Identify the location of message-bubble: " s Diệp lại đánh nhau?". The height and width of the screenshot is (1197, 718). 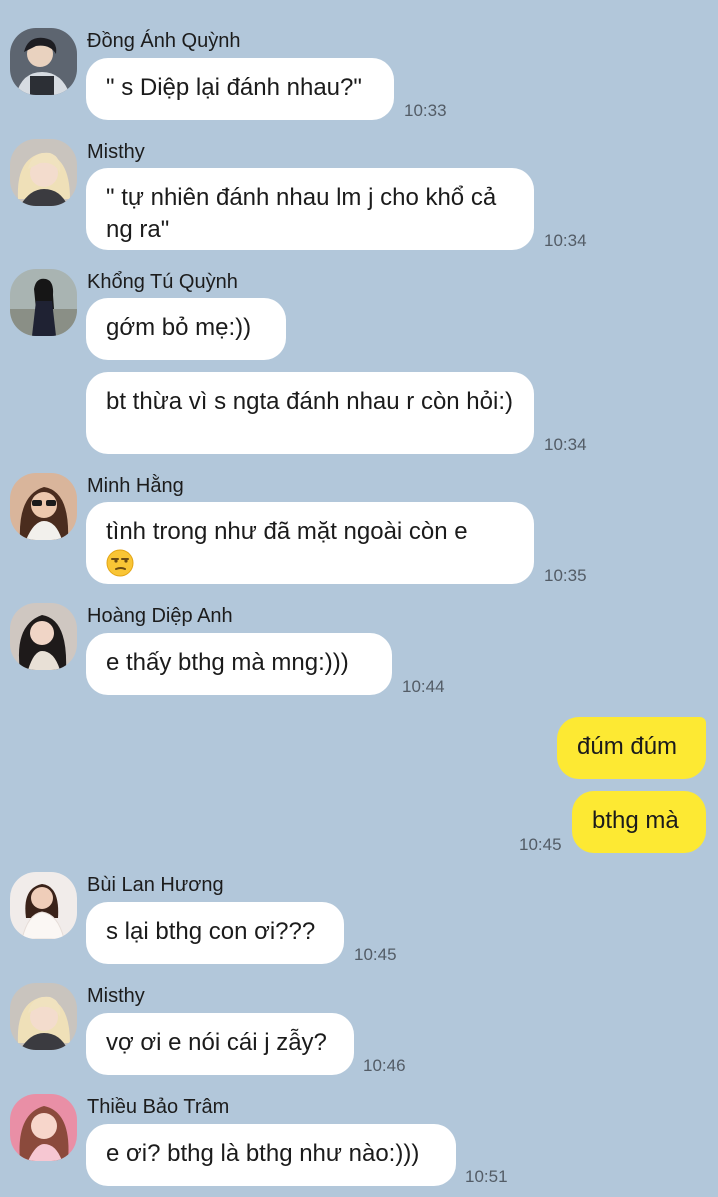
(240, 89).